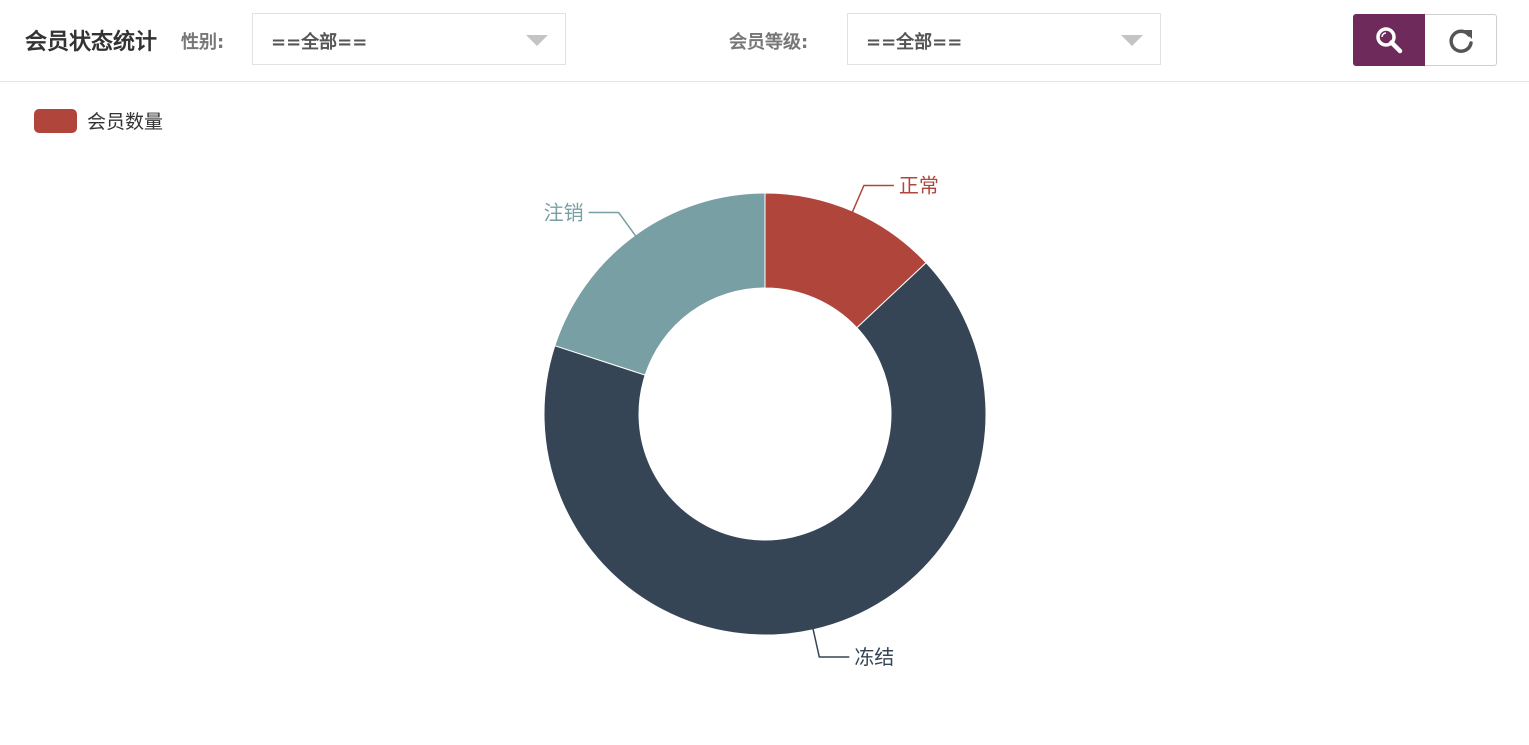  What do you see at coordinates (564, 213) in the screenshot?
I see `slice-label: 注销` at bounding box center [564, 213].